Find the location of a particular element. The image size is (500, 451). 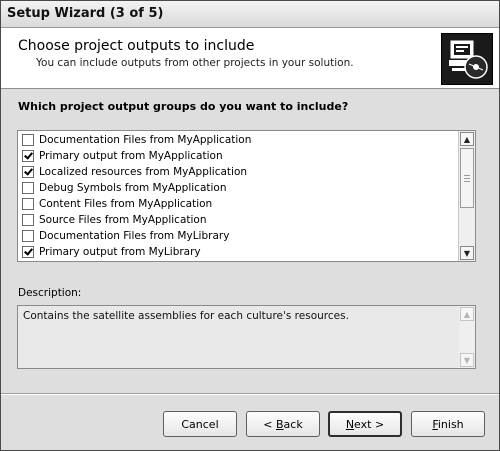

cancel-button: Cancel is located at coordinates (200, 424).